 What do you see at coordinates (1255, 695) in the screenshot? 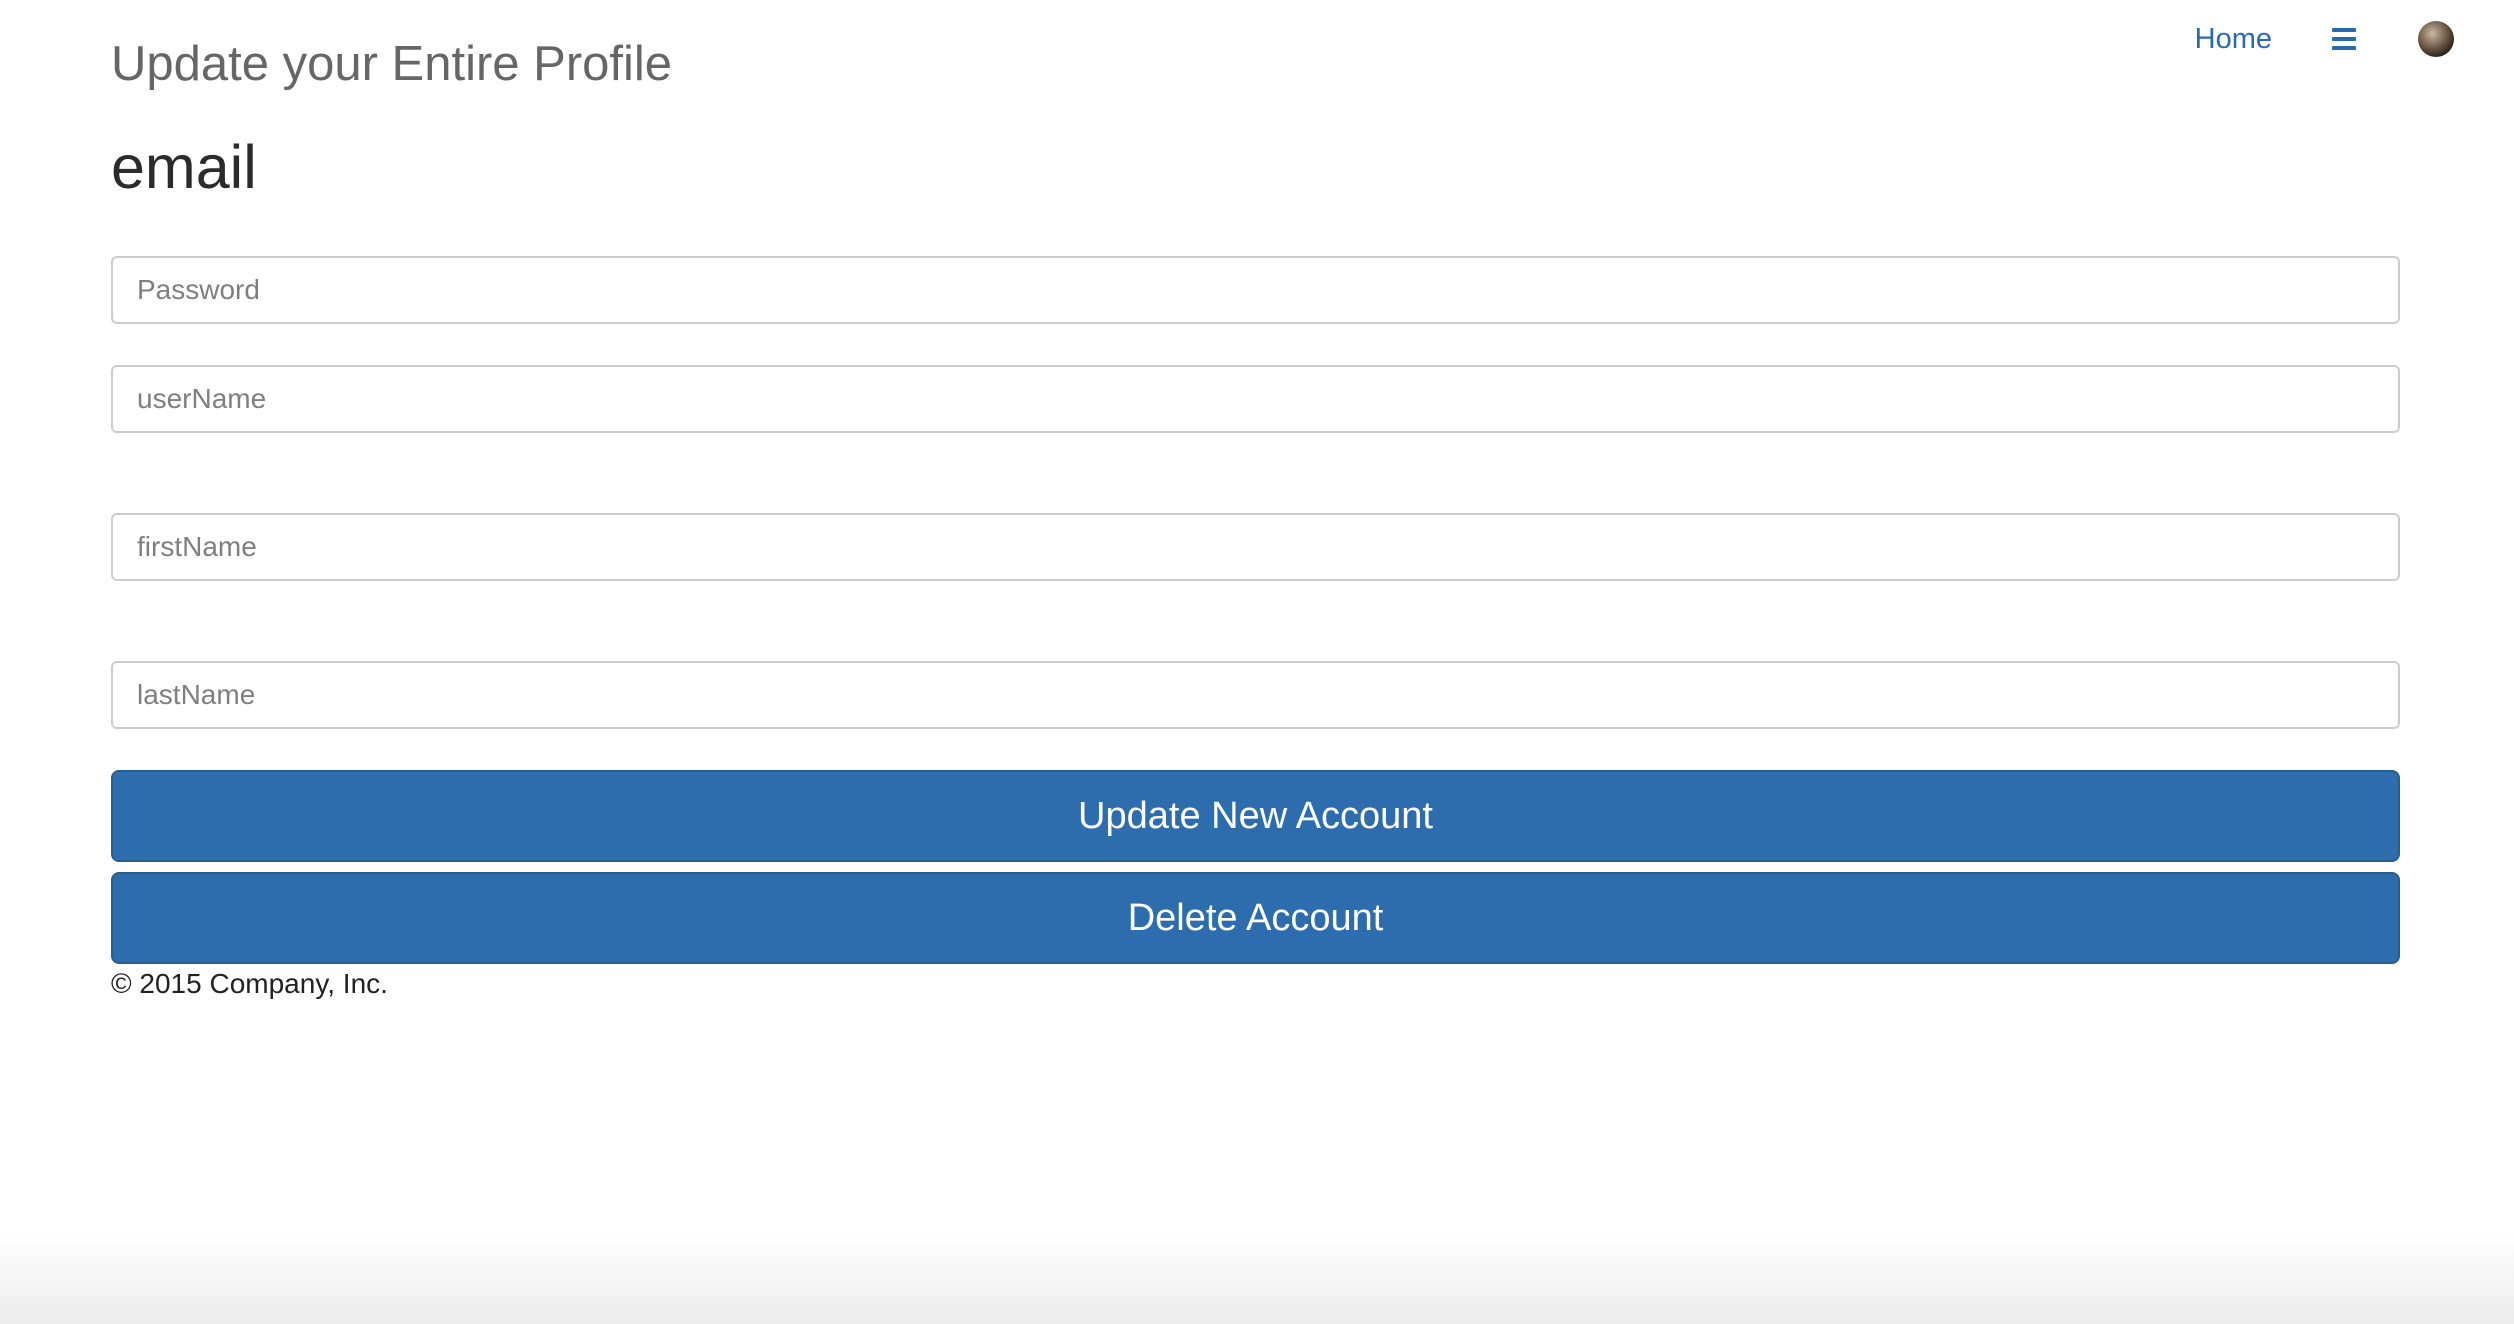
I see `lastname-field` at bounding box center [1255, 695].